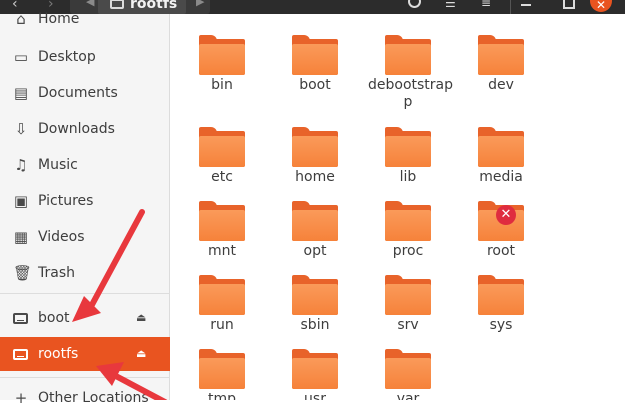  I want to click on sidebar-item-other-locations: + Other Locations, so click(85, 398).